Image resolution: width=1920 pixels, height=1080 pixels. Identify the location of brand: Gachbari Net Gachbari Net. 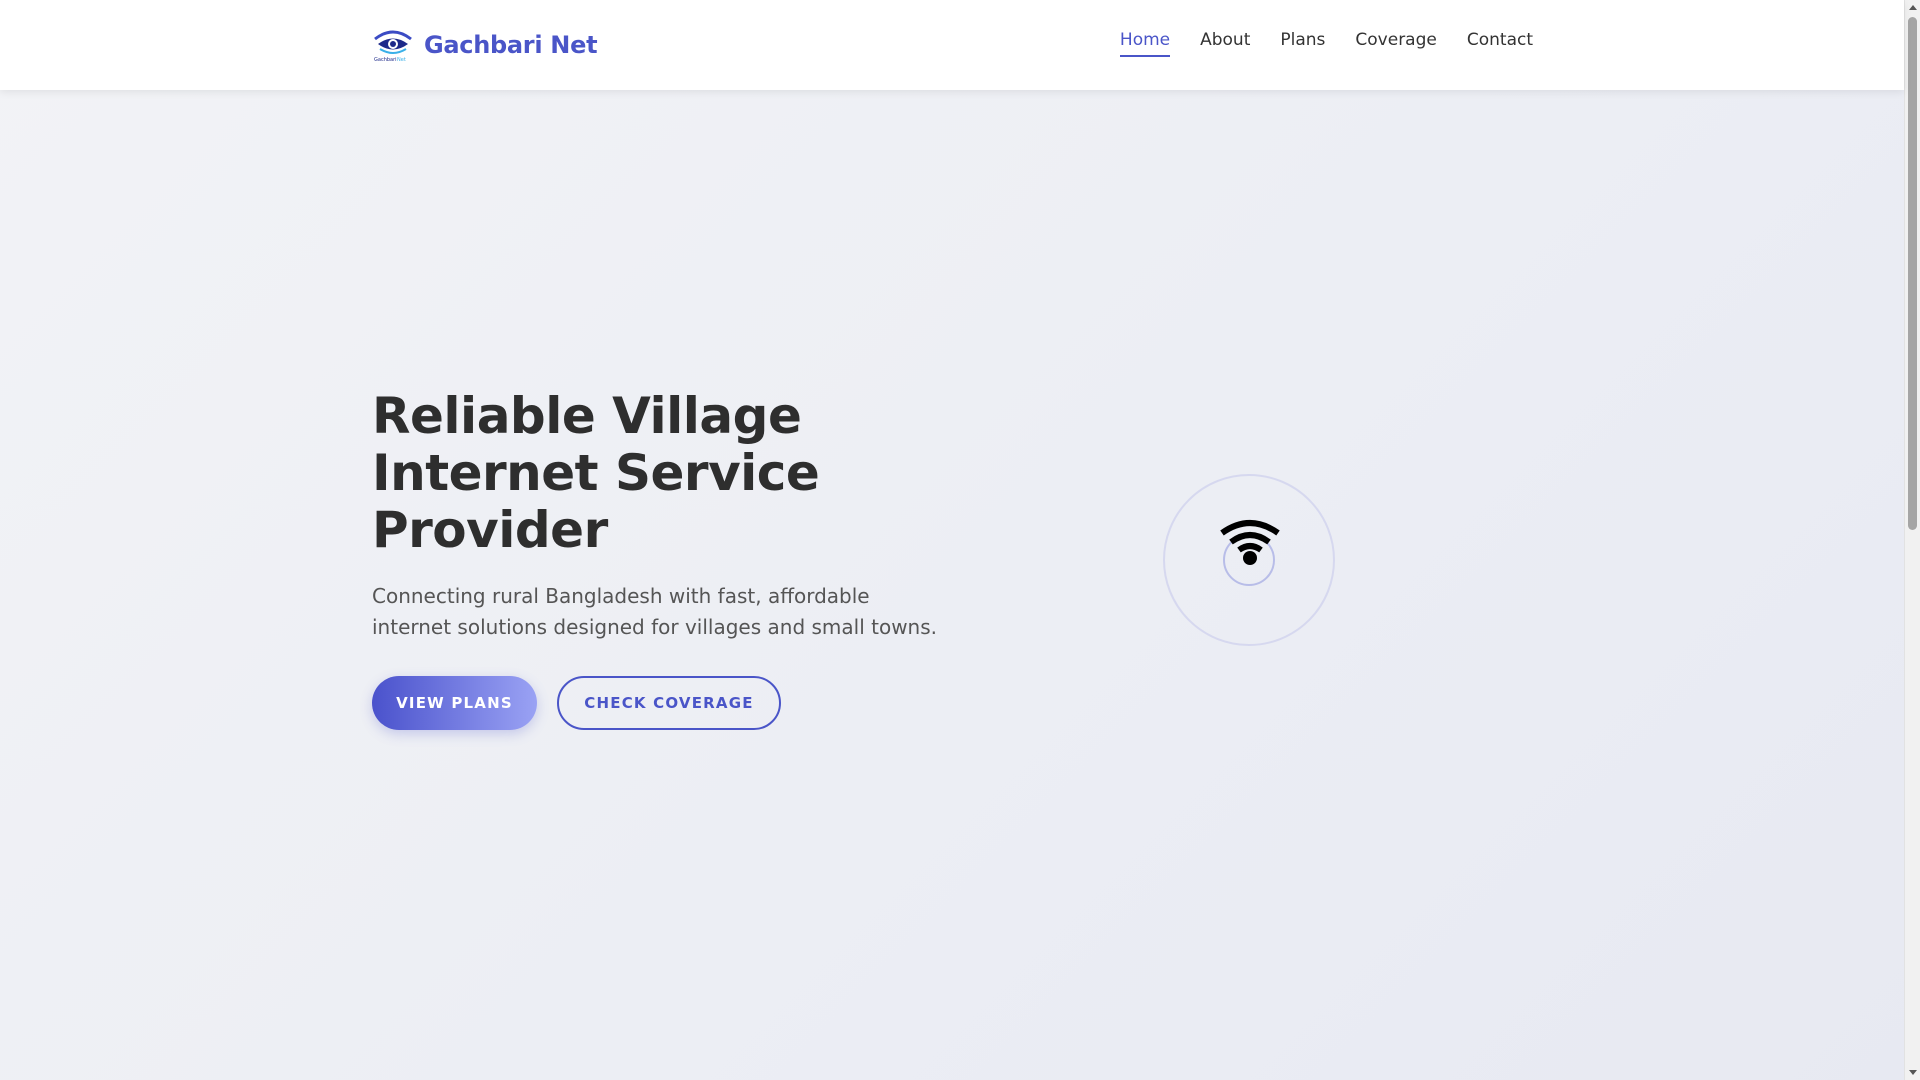
(485, 45).